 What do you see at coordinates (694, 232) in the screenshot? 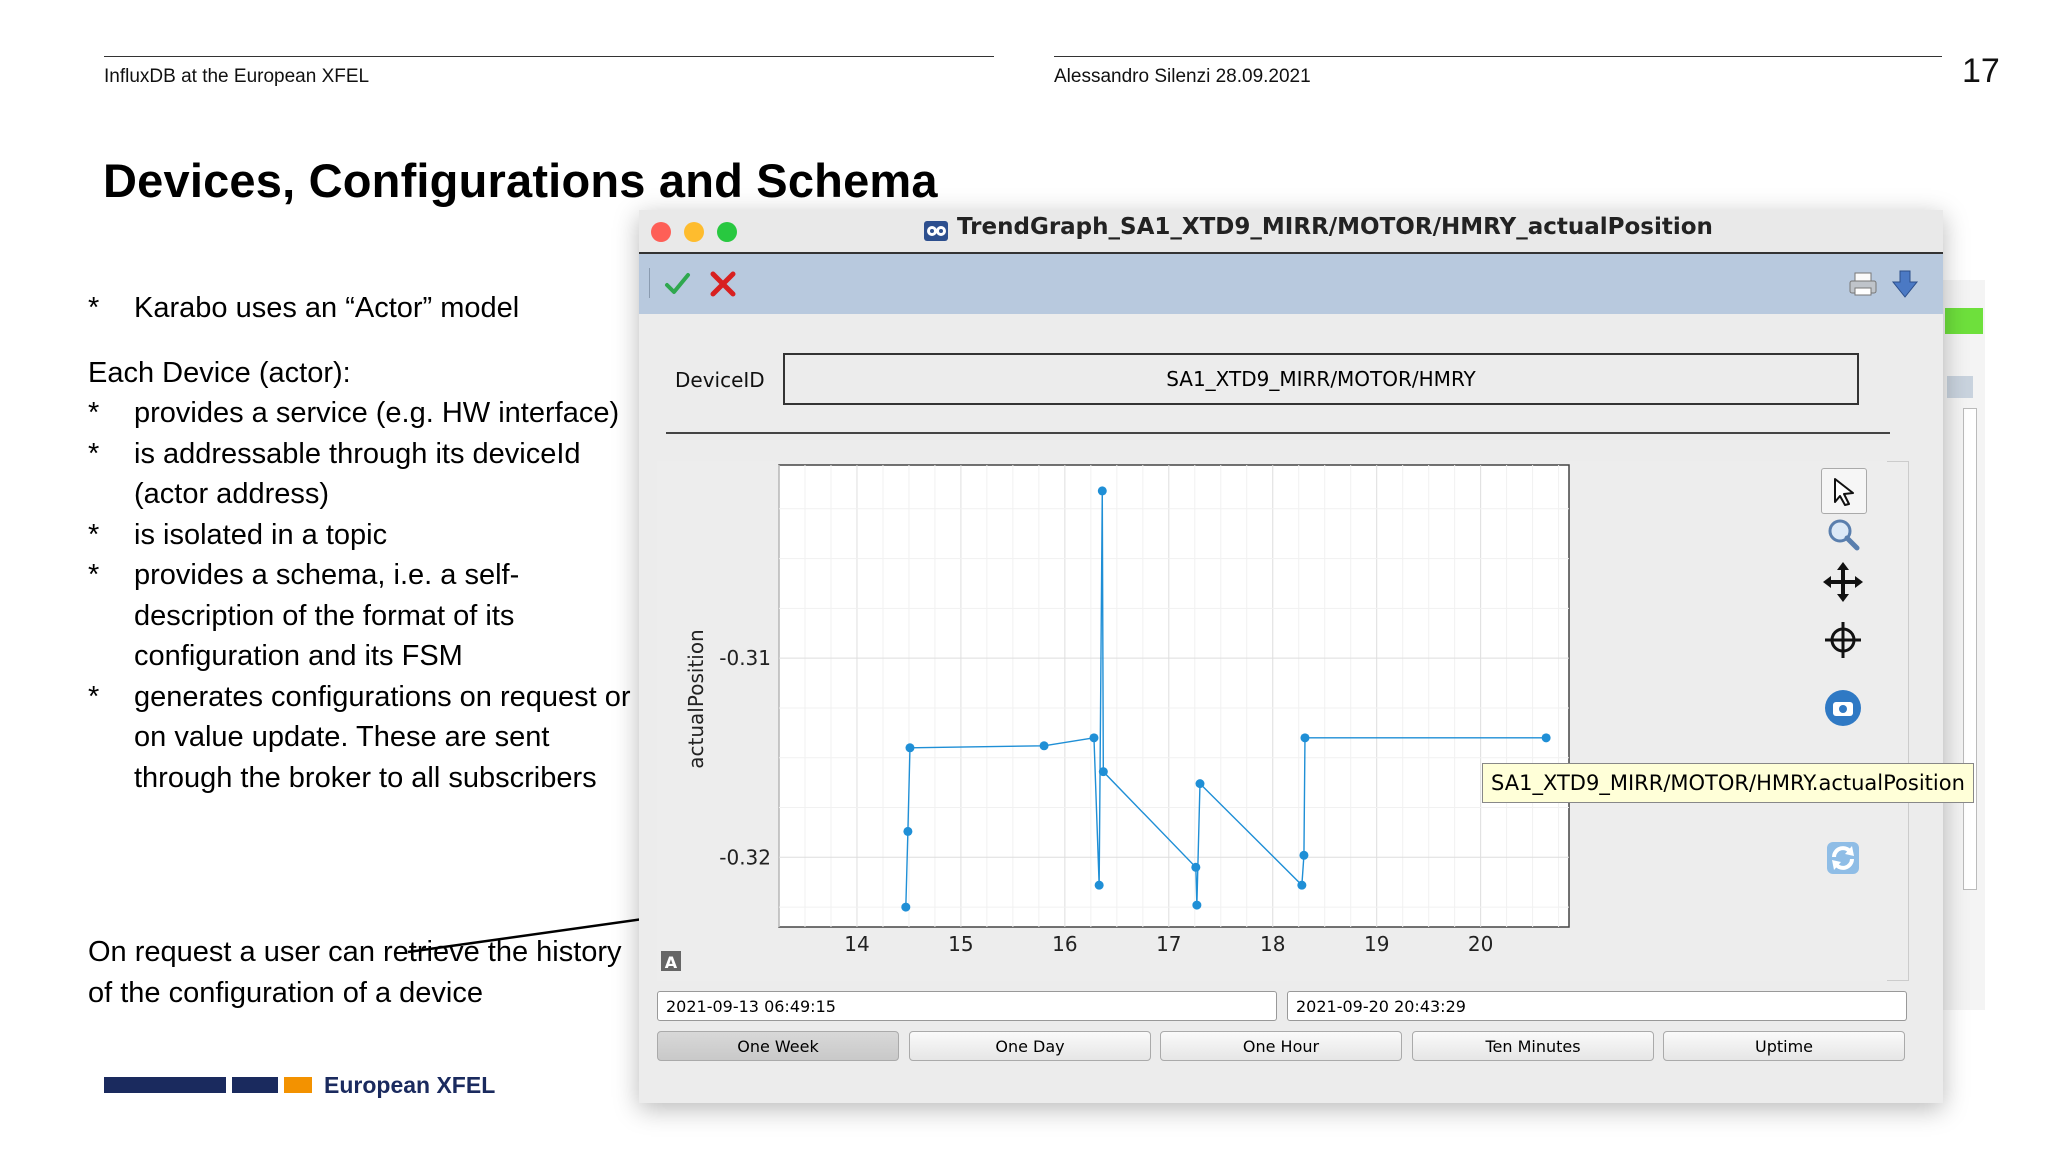
I see `minimize-window-button` at bounding box center [694, 232].